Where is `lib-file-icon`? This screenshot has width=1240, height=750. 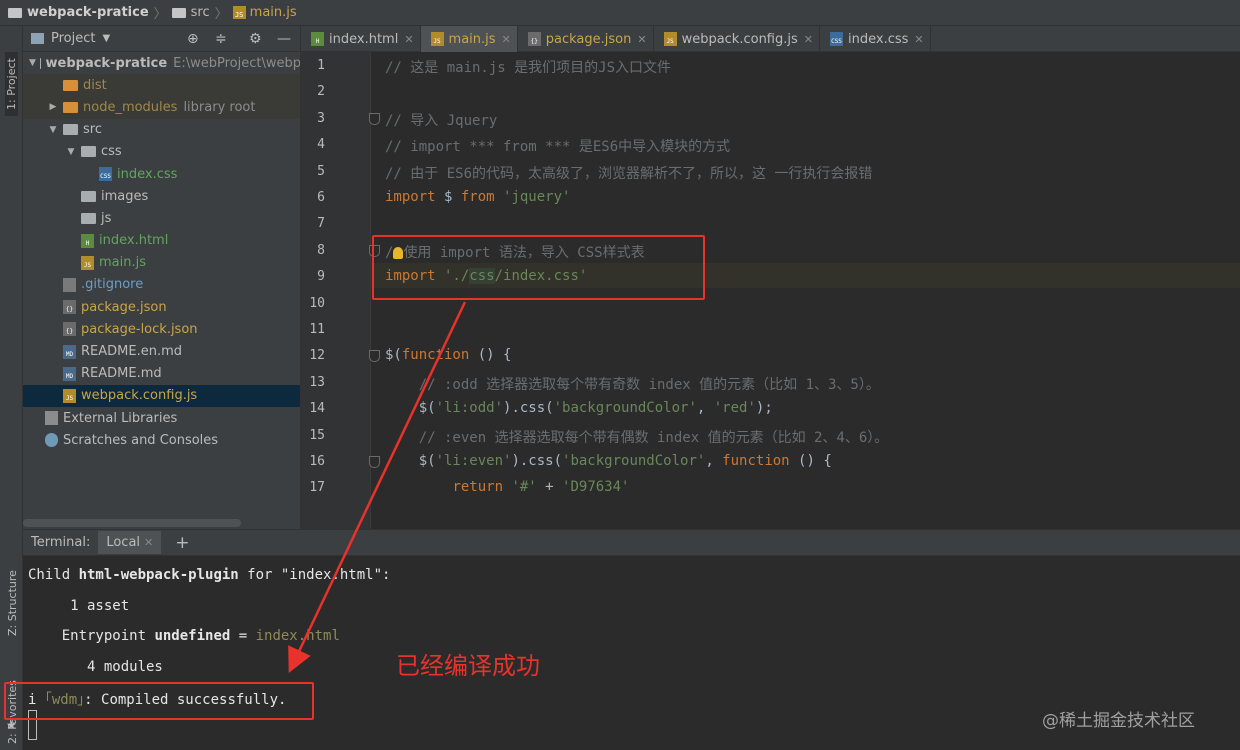 lib-file-icon is located at coordinates (51, 418).